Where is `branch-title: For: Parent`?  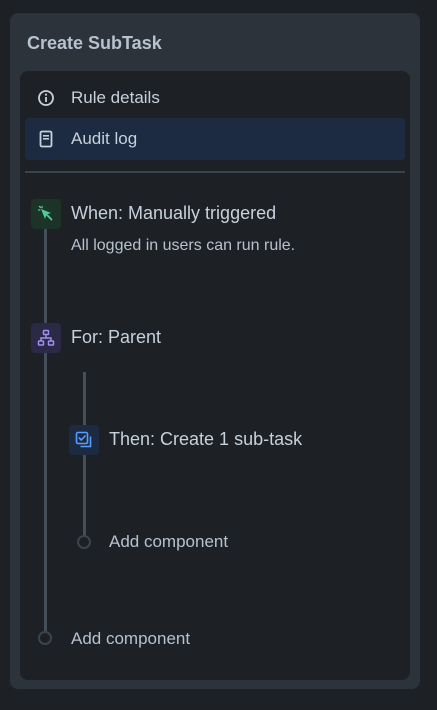 branch-title: For: Parent is located at coordinates (116, 337).